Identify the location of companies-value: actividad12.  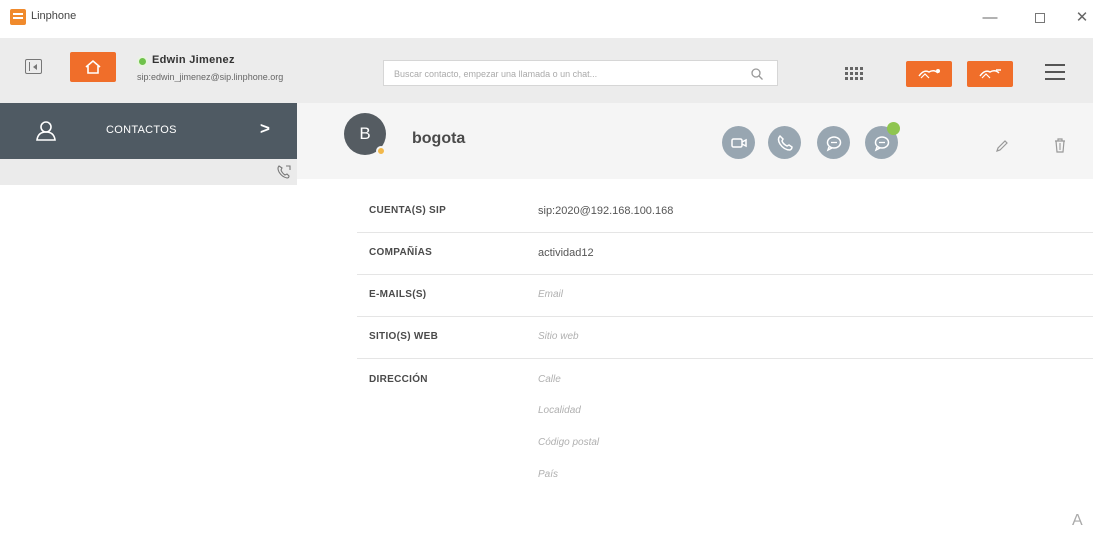
(566, 253).